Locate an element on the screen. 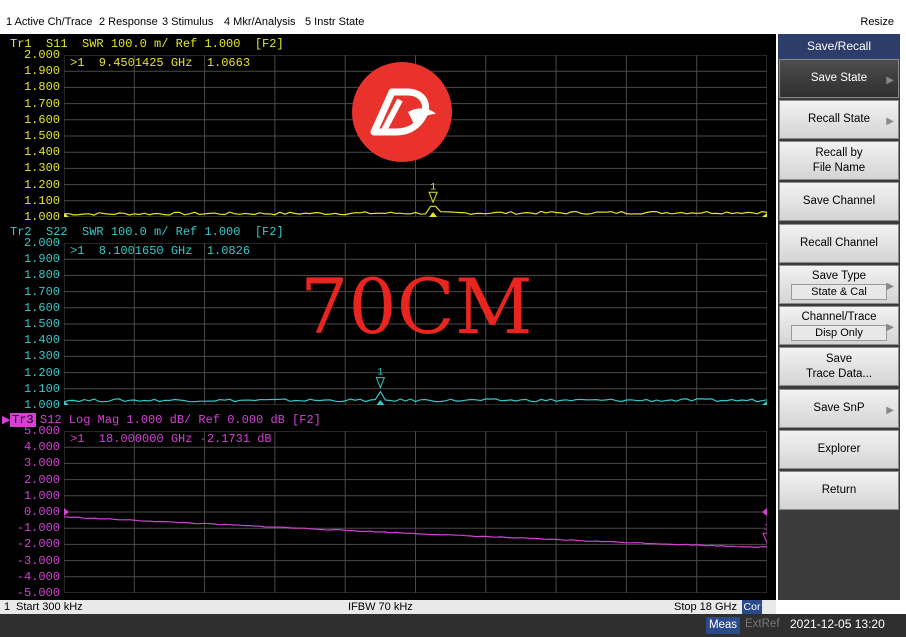 The width and height of the screenshot is (906, 637). softkey-menu-title: Save/Recall is located at coordinates (839, 46).